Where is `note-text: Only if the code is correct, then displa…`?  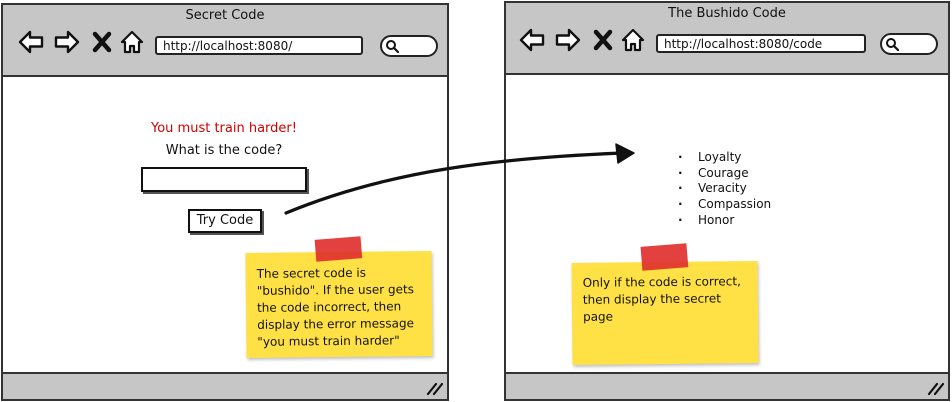 note-text: Only if the code is correct, then displa… is located at coordinates (661, 299).